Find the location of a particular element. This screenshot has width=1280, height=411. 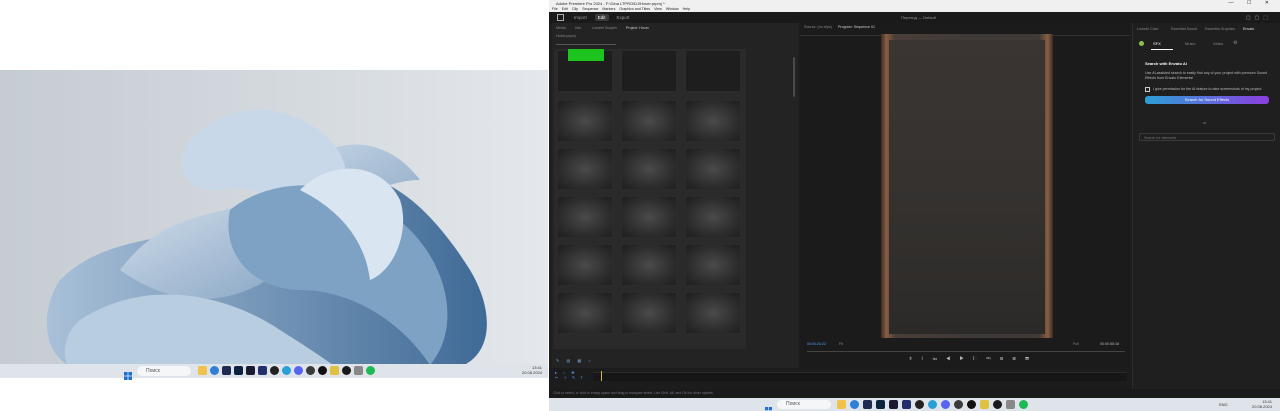

home-icon is located at coordinates (560, 17).